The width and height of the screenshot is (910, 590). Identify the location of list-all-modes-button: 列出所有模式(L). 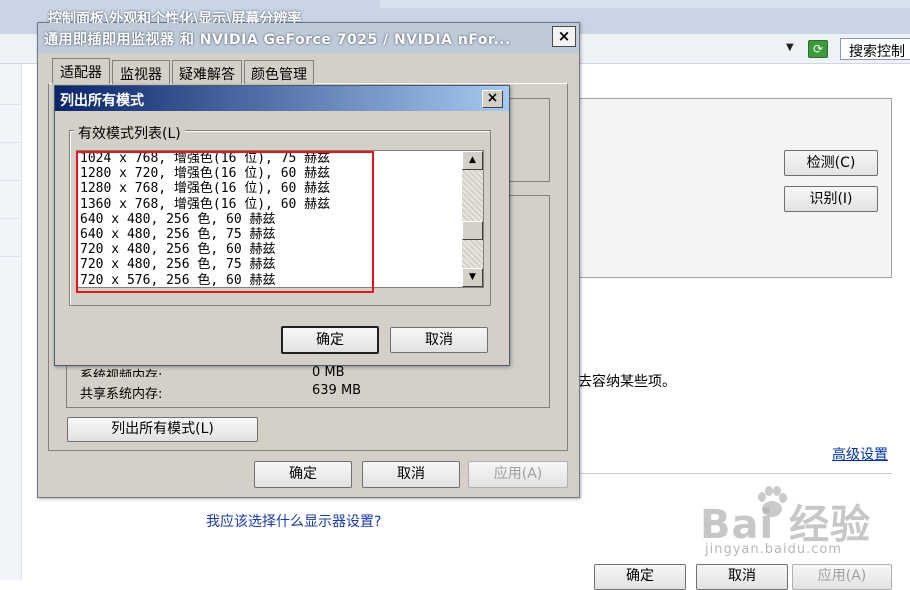
(162, 429).